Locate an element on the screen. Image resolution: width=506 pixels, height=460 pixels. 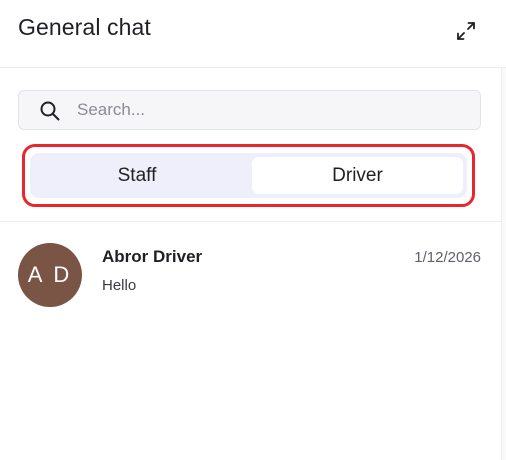
chat-date: 1/12/2026 is located at coordinates (447, 257).